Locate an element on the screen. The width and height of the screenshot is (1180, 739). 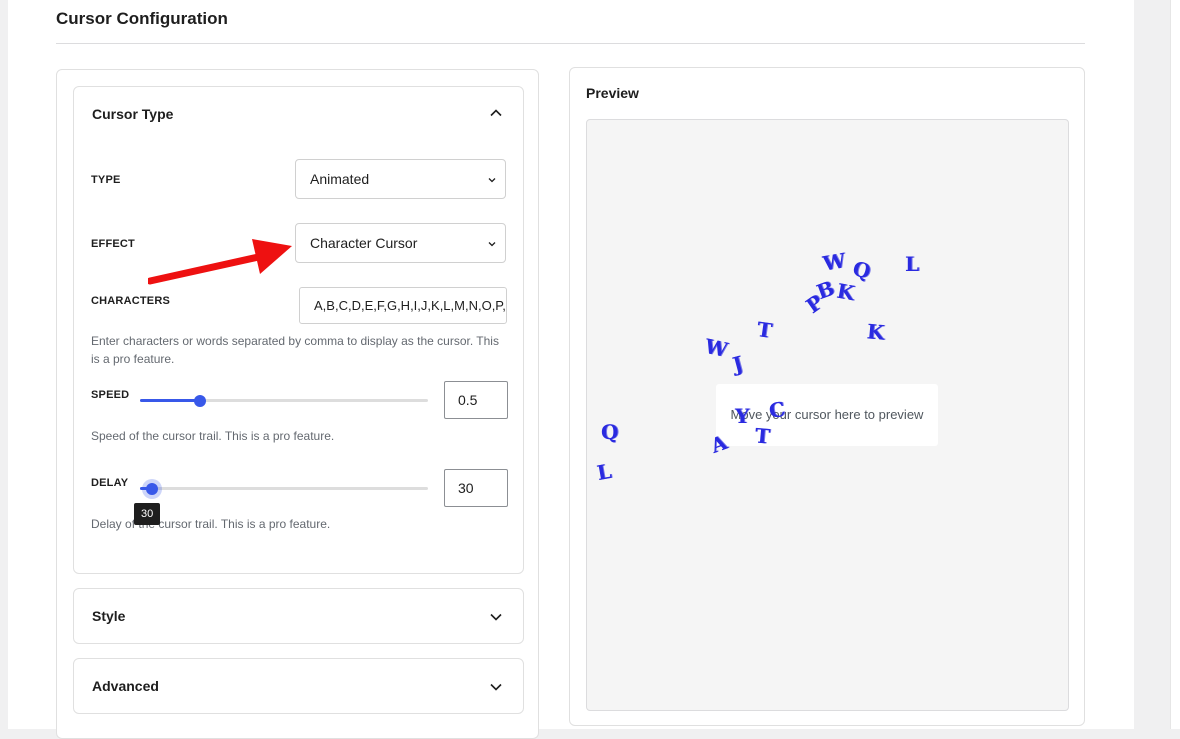
characters-label: CHARACTERS is located at coordinates (130, 301).